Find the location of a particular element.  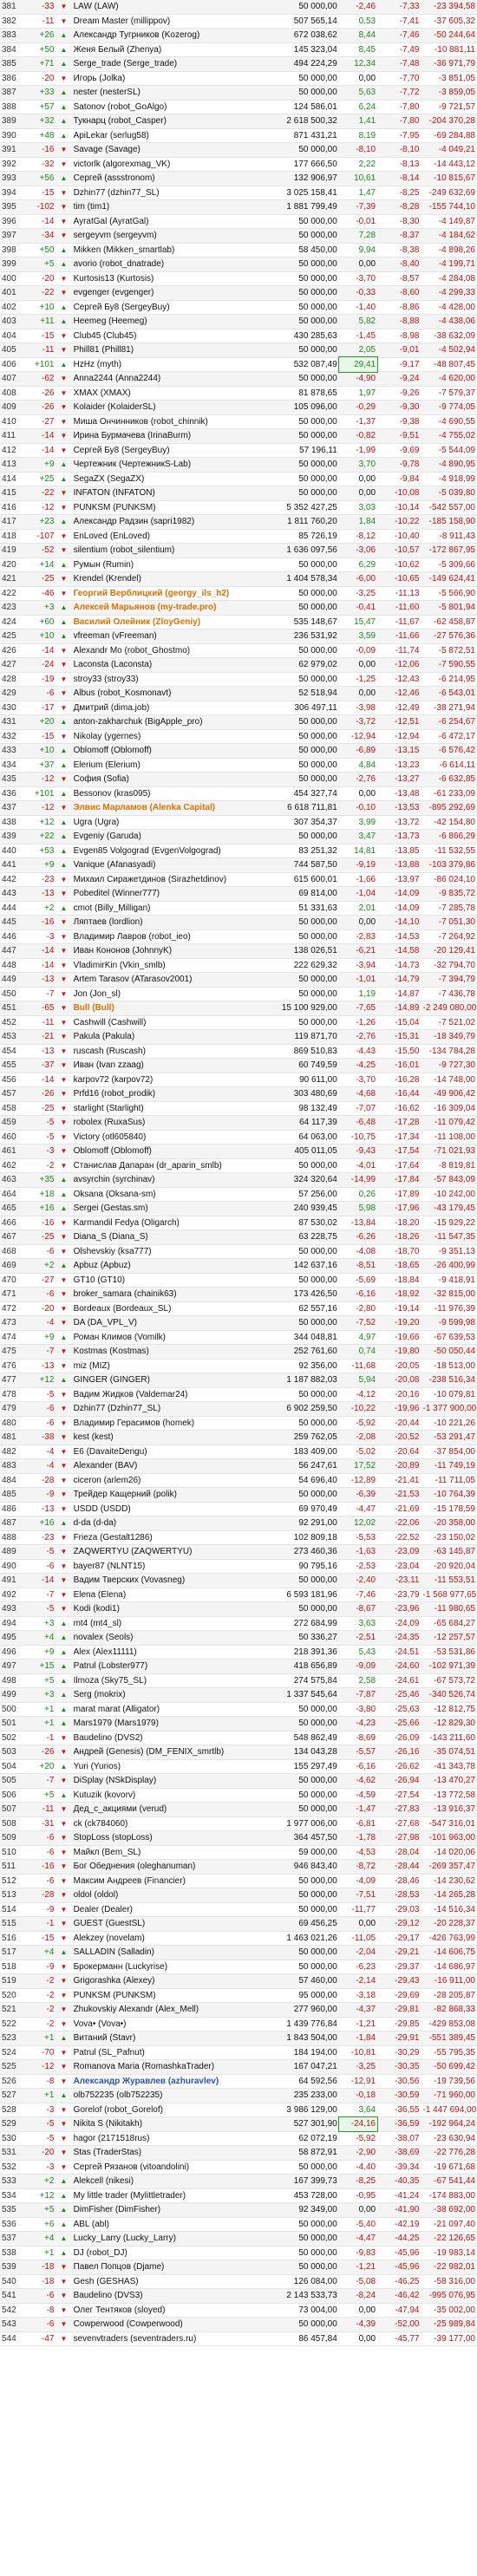

participant-link: HzHz (myth) is located at coordinates (165, 365).